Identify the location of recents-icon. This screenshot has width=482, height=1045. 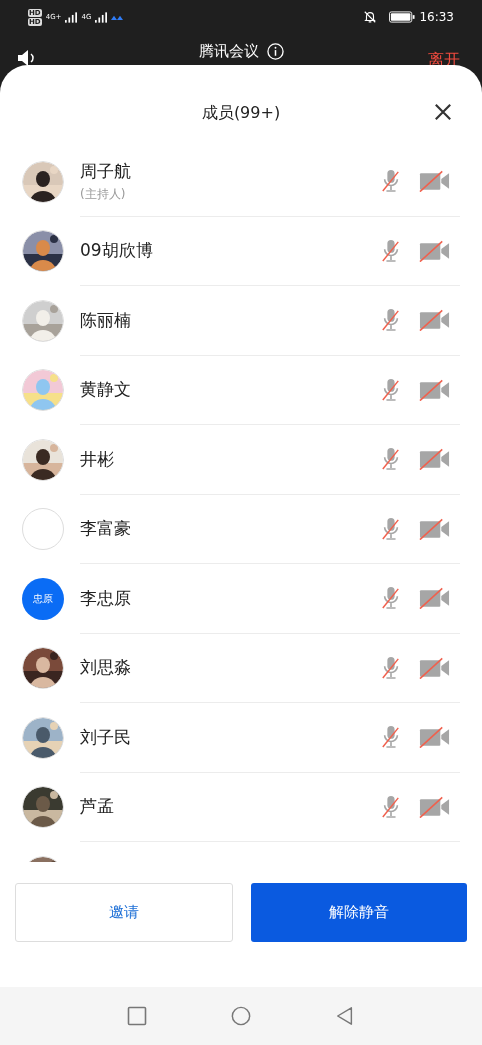
(137, 1016).